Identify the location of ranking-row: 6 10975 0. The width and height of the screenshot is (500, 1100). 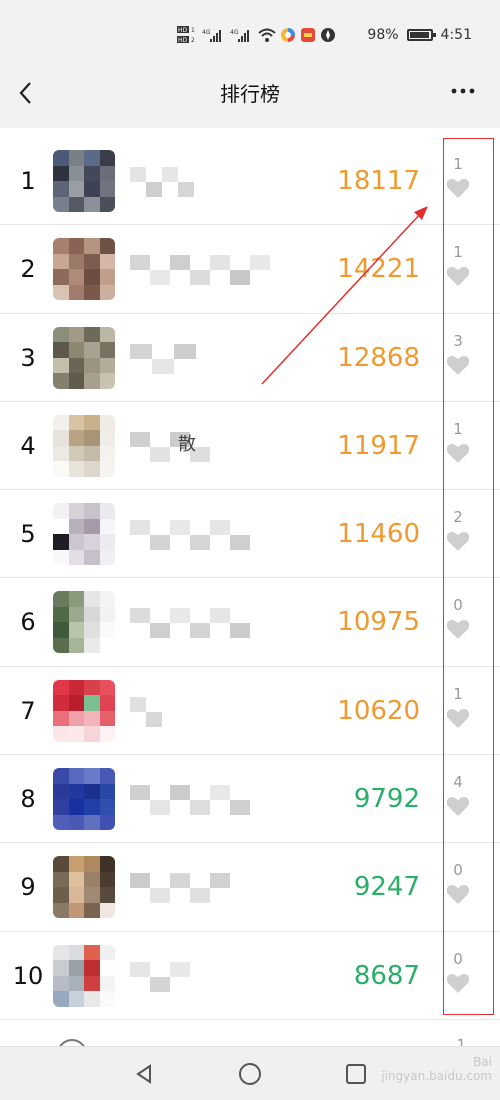
(250, 622).